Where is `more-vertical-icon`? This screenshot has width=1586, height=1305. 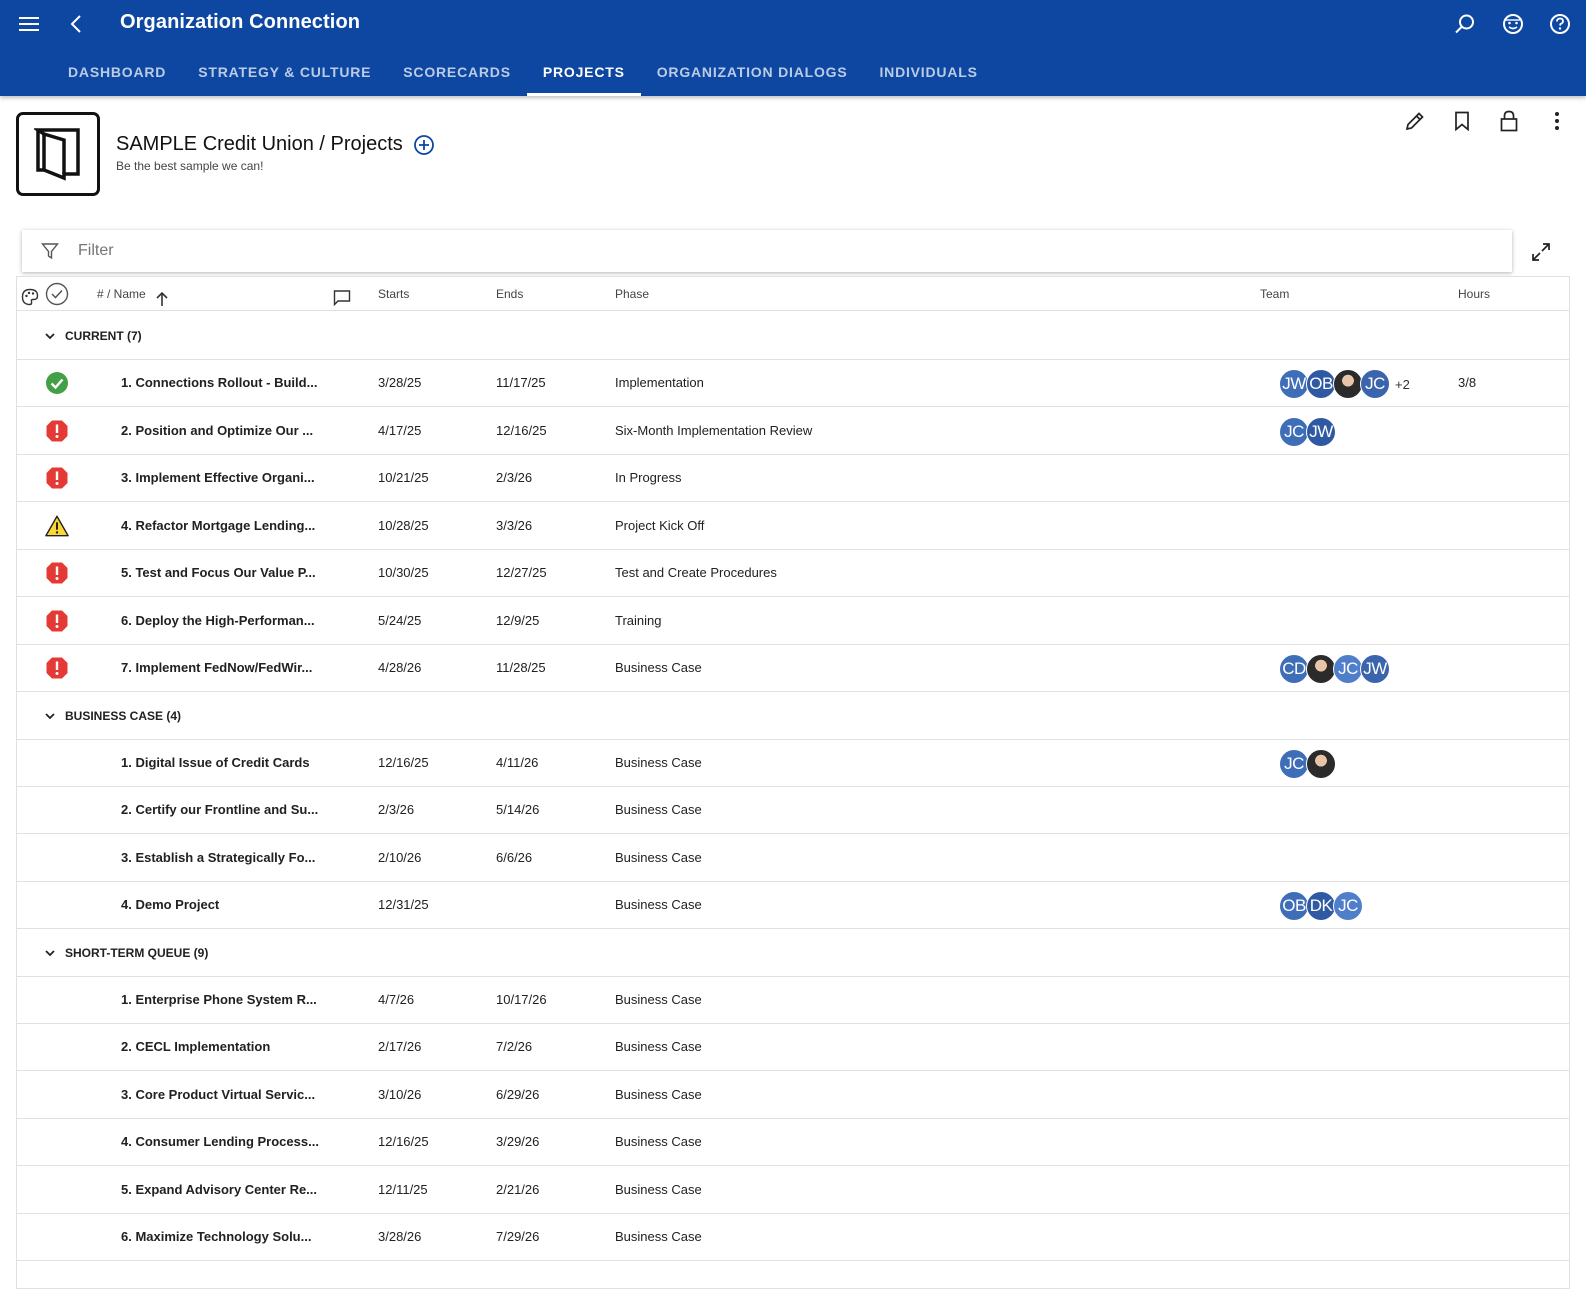
more-vertical-icon is located at coordinates (1557, 121).